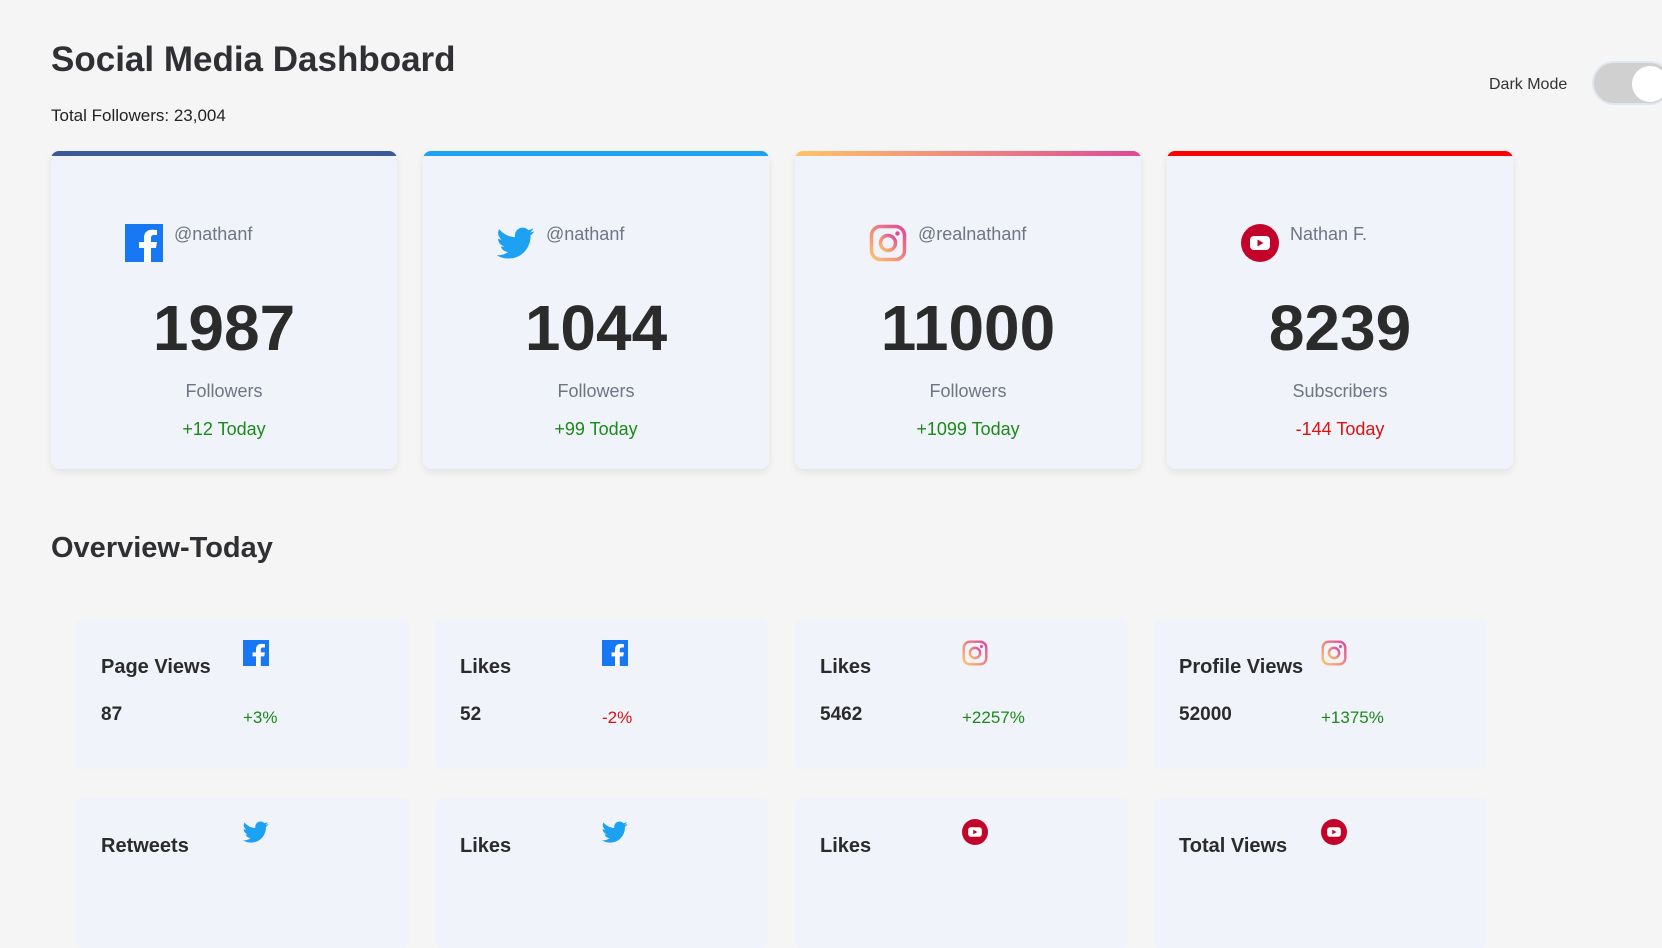  I want to click on dark-mode-label: Dark Mode, so click(1528, 84).